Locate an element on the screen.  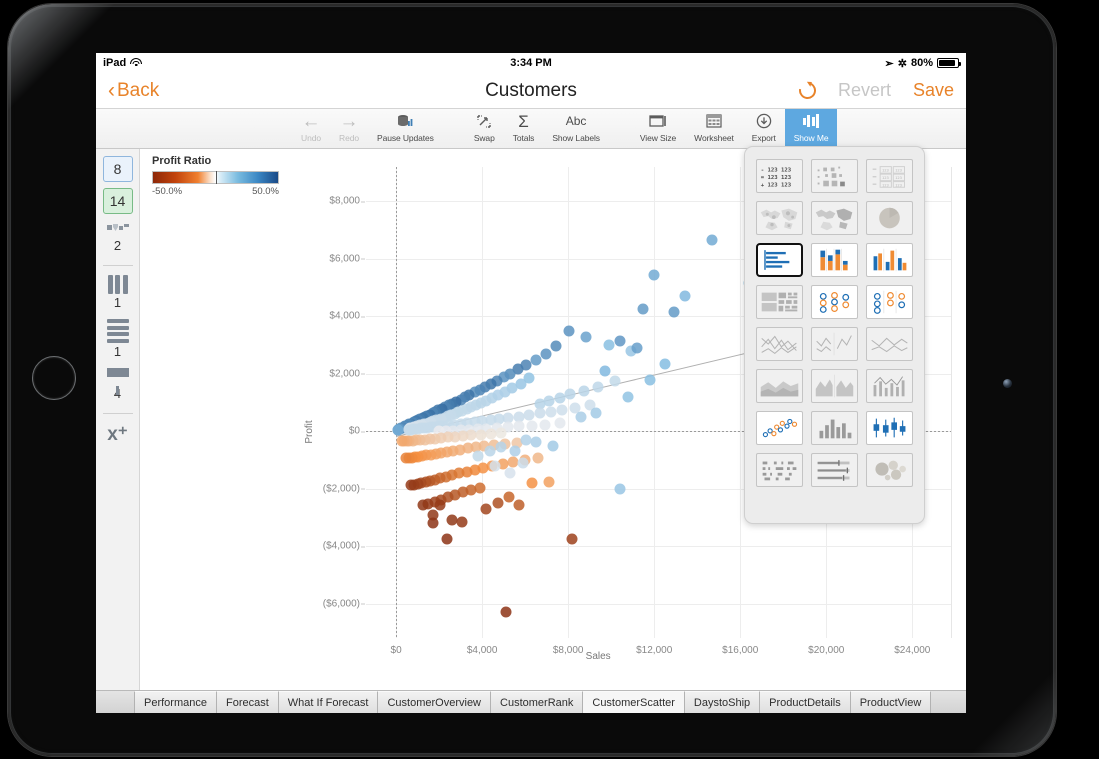
show-me-bullet-graph is located at coordinates (834, 470).